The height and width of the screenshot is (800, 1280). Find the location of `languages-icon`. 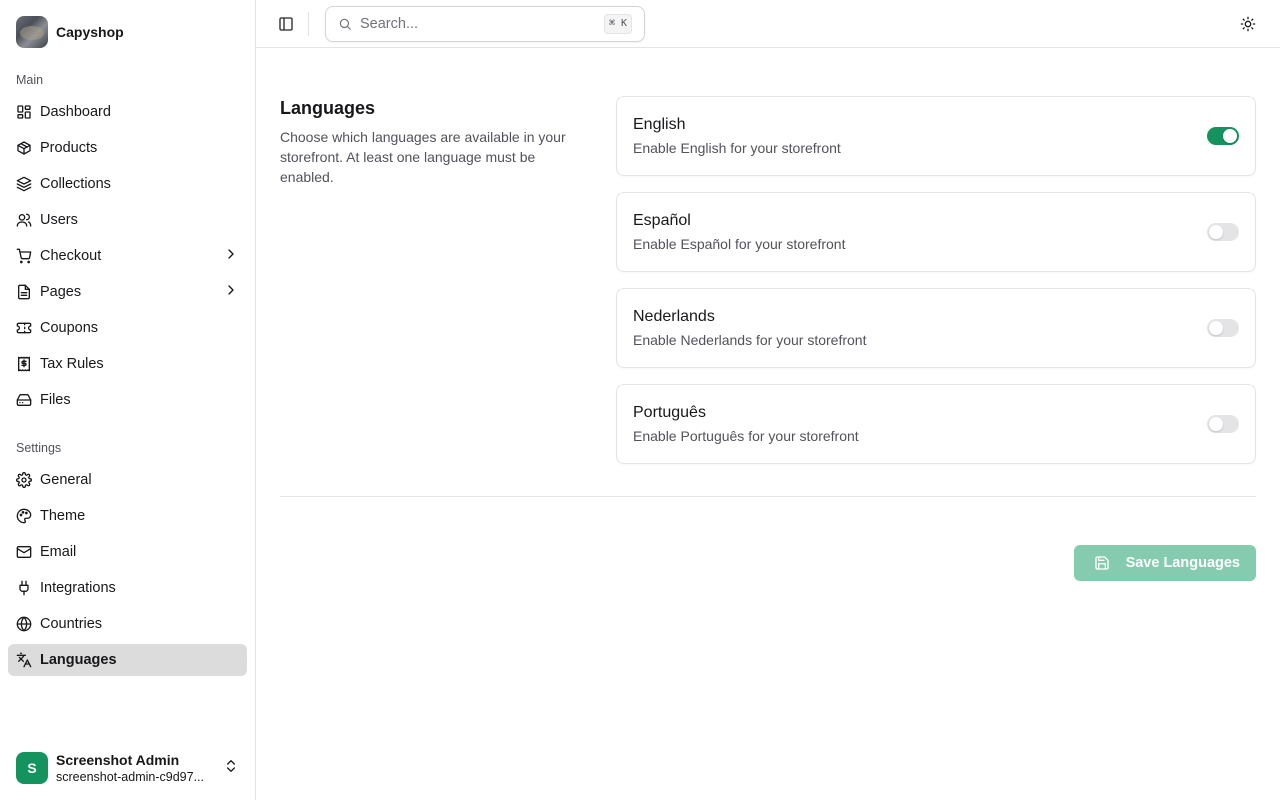

languages-icon is located at coordinates (24, 660).